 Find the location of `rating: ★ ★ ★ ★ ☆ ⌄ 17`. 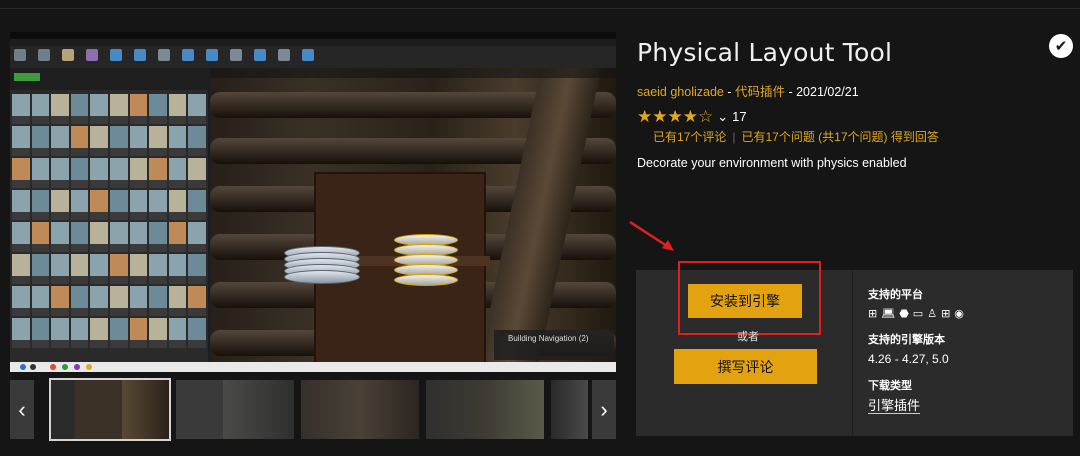

rating: ★ ★ ★ ★ ☆ ⌄ 17 is located at coordinates (692, 116).